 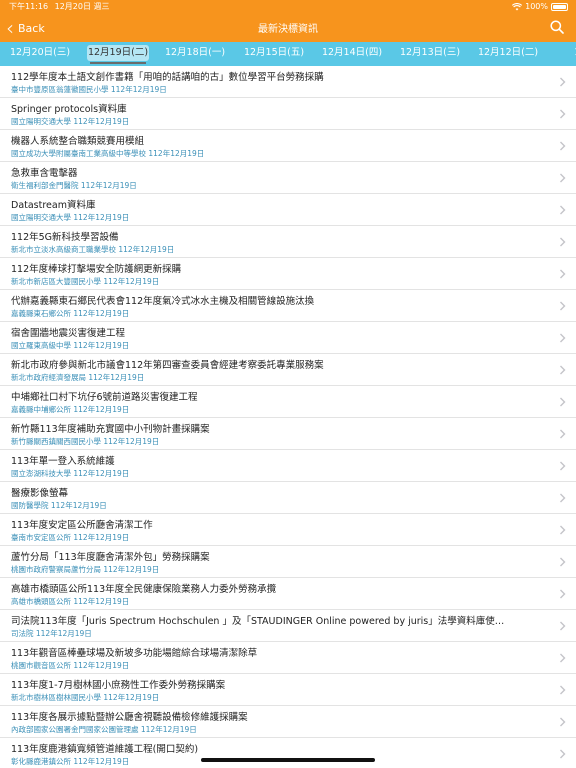 I want to click on item-agency-date: 國立澎湖科技大學 112年12月19日, so click(x=70, y=473).